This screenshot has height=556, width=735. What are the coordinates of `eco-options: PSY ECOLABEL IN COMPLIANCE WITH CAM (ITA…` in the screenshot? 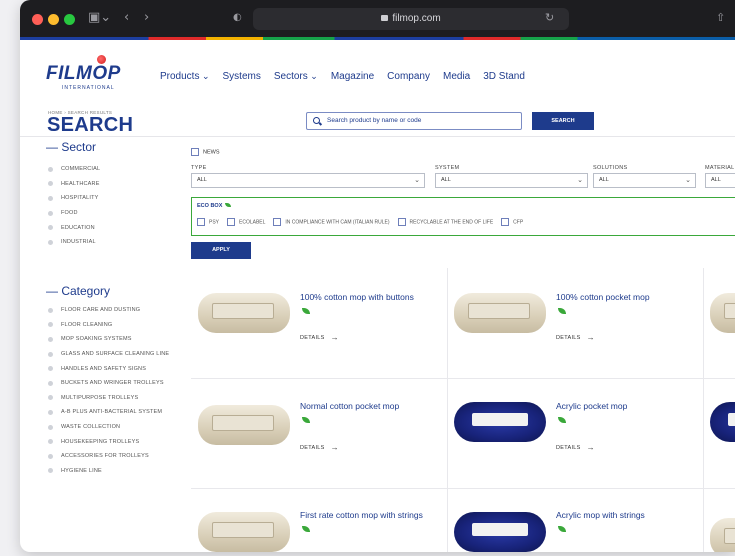 It's located at (360, 222).